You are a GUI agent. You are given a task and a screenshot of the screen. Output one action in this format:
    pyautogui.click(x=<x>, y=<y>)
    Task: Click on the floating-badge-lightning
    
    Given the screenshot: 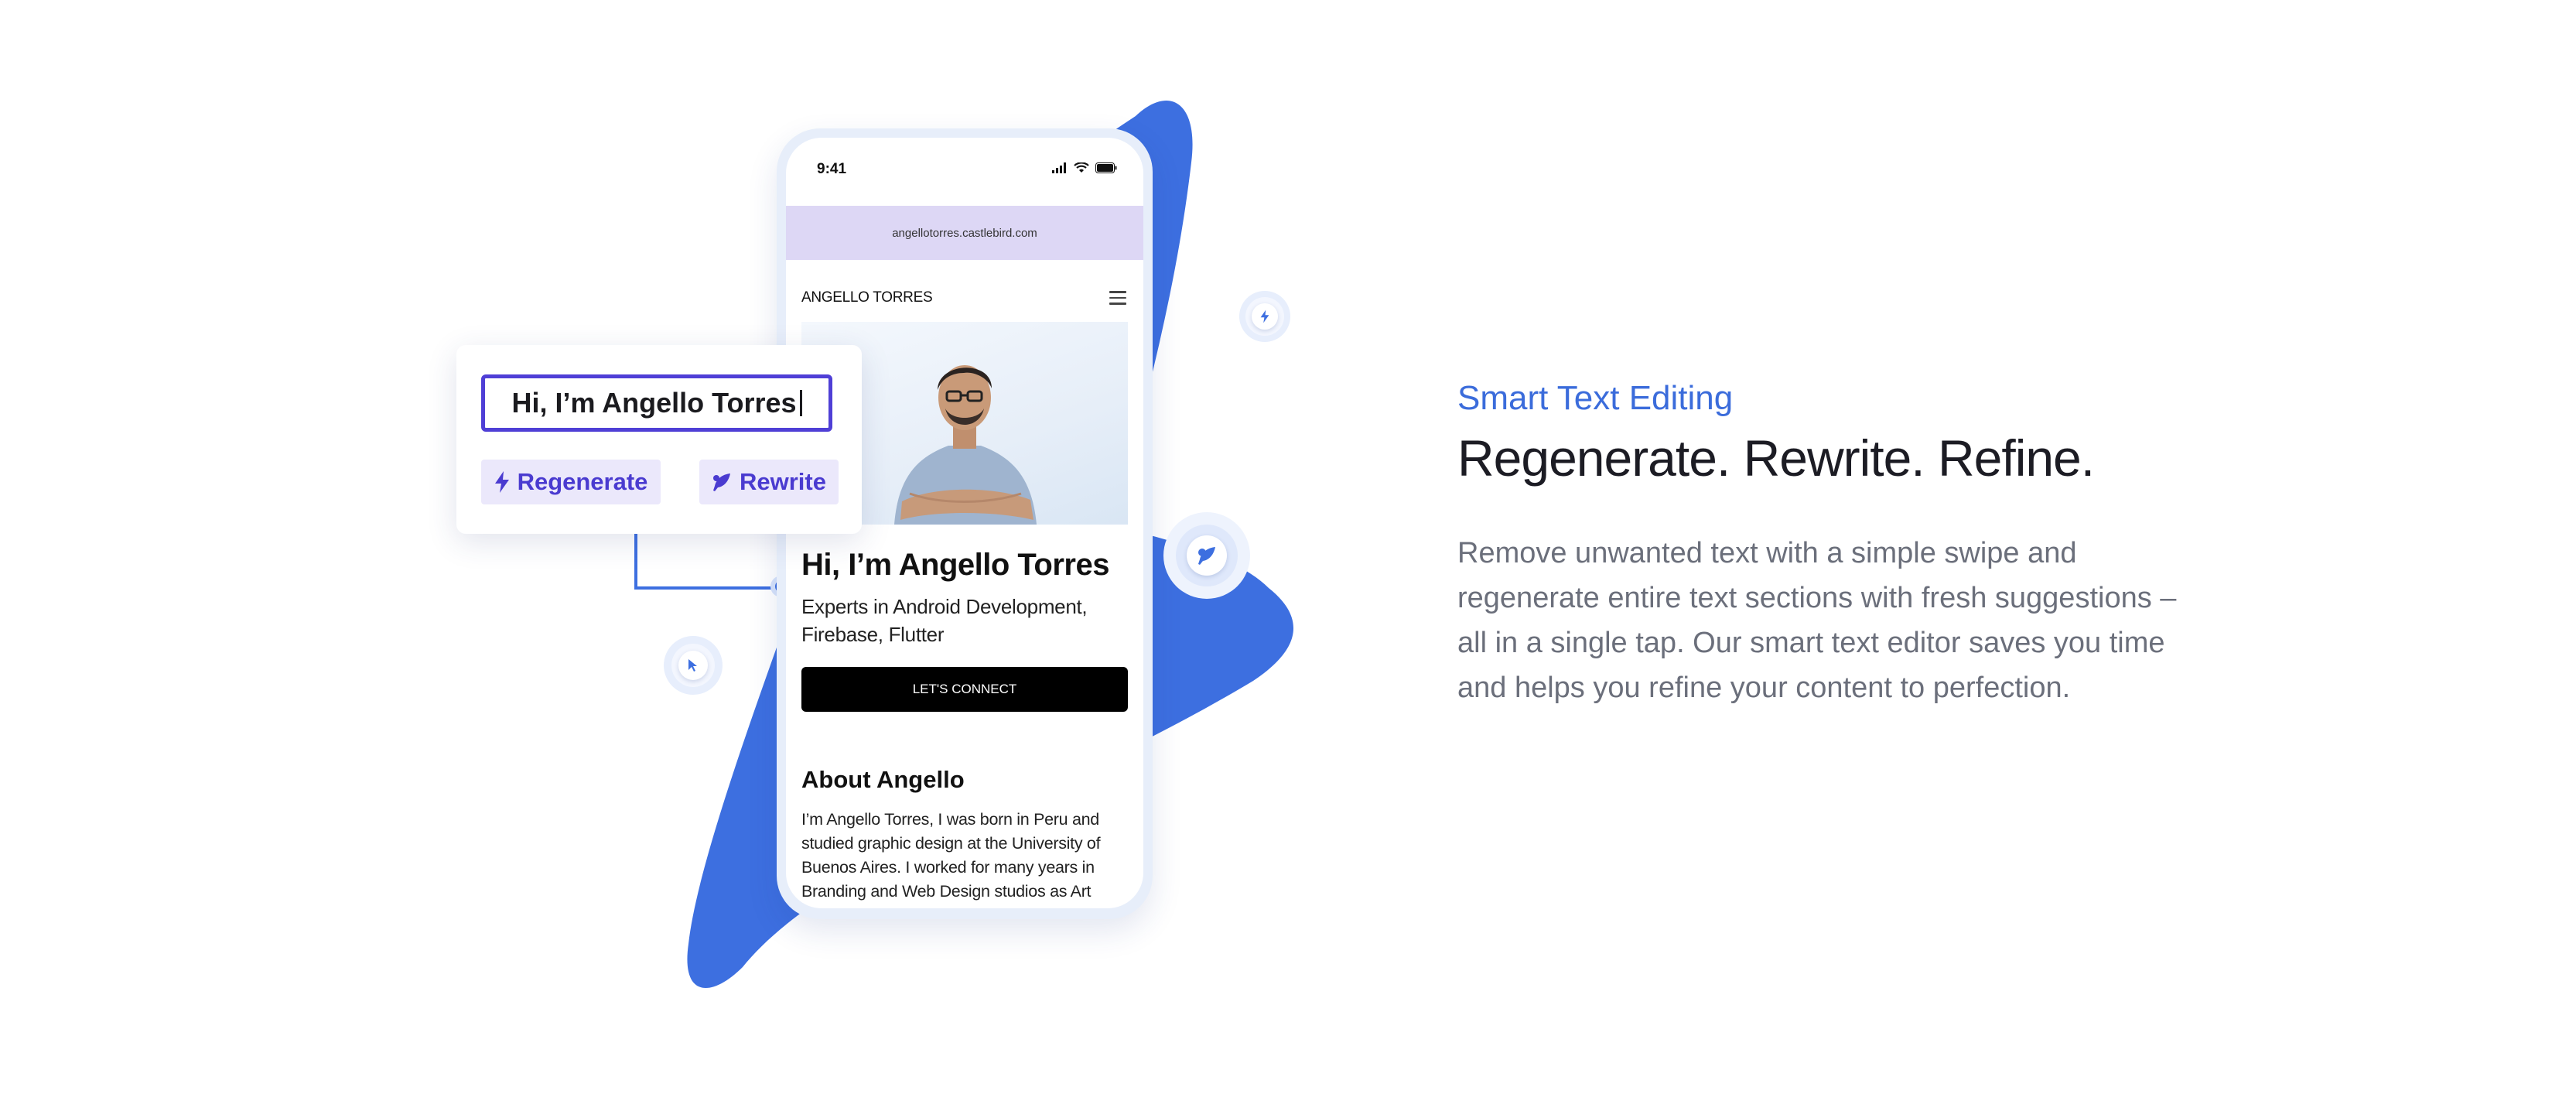 What is the action you would take?
    pyautogui.click(x=1264, y=316)
    